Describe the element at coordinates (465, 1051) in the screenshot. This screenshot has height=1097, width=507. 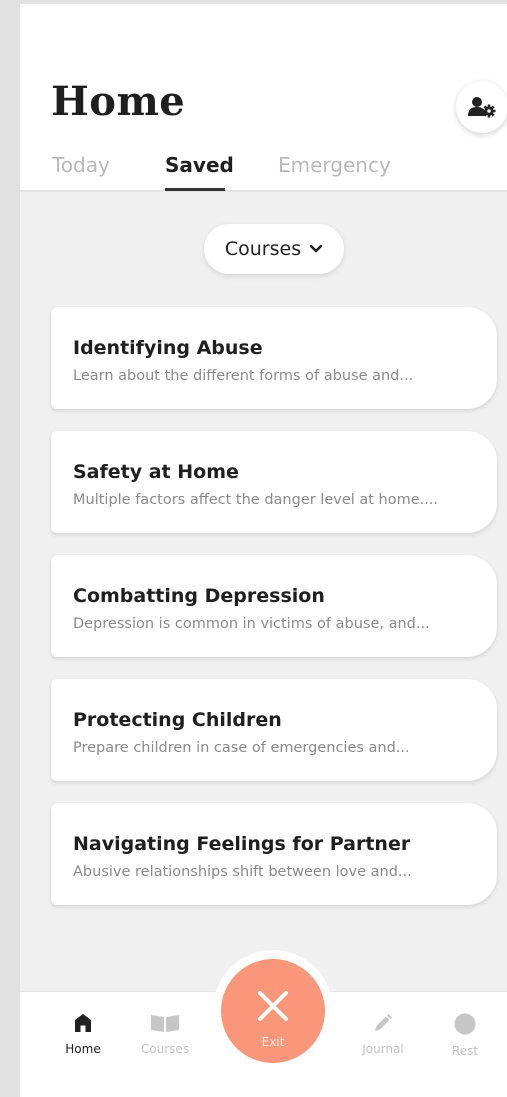
I see `nav-rest-label: Rest` at that location.